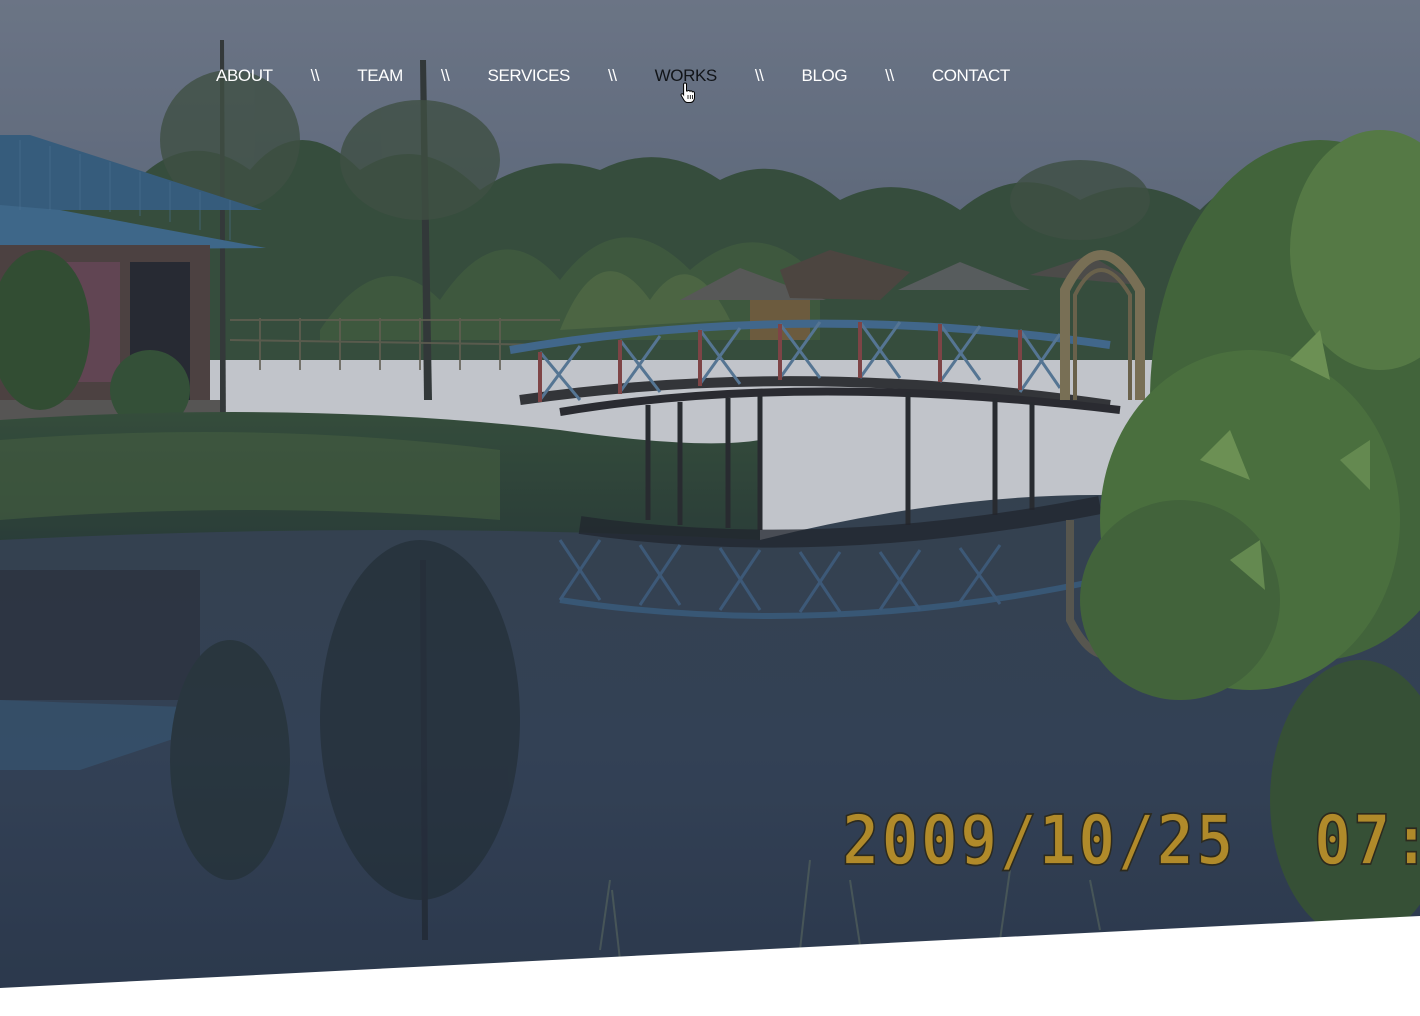 This screenshot has height=1016, width=1420. What do you see at coordinates (529, 76) in the screenshot?
I see `nav-services: SERVICES` at bounding box center [529, 76].